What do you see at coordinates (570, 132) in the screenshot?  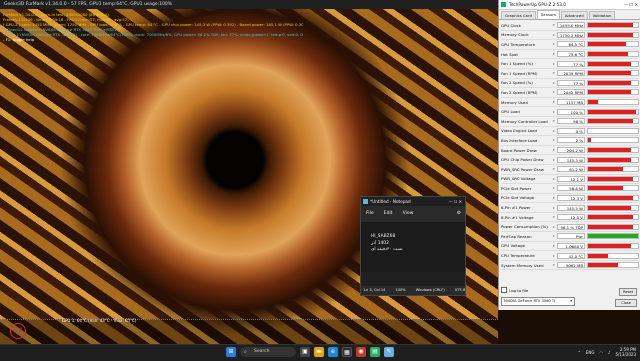 I see `sensor-row: Video Engine Load ▾ 0 %` at bounding box center [570, 132].